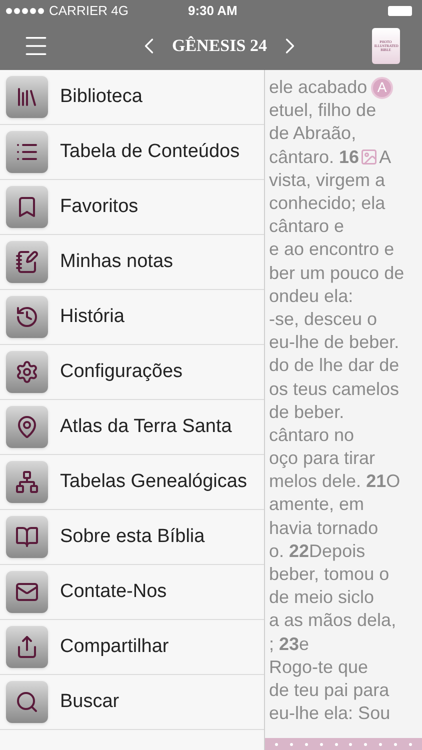  I want to click on verse-text: Rogo-te que, so click(318, 667).